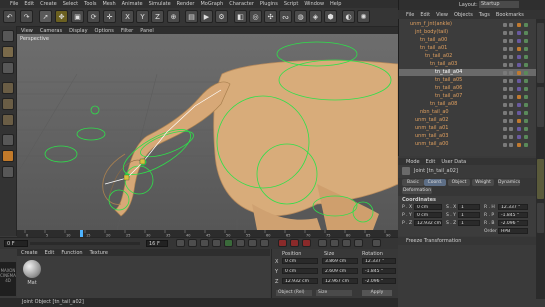  I want to click on material-menu-edit: Edit, so click(50, 253).